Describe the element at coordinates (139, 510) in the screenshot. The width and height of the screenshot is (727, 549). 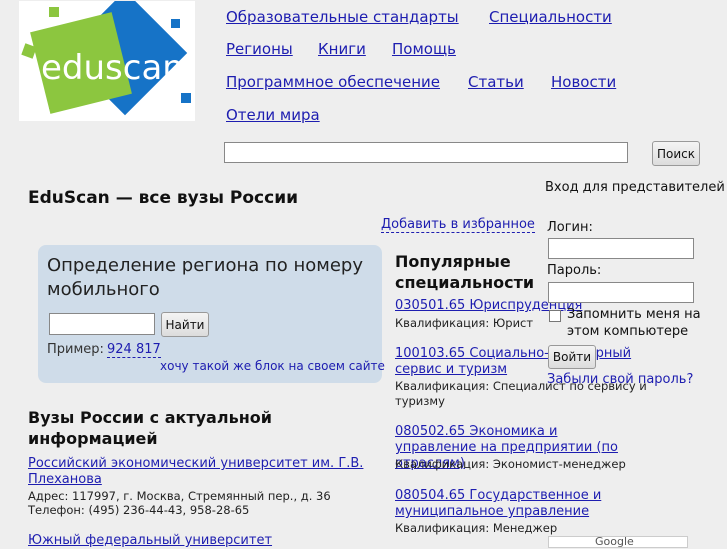
I see `university-phone: Телефон: (495) 236-44-43, 958-28-65` at that location.